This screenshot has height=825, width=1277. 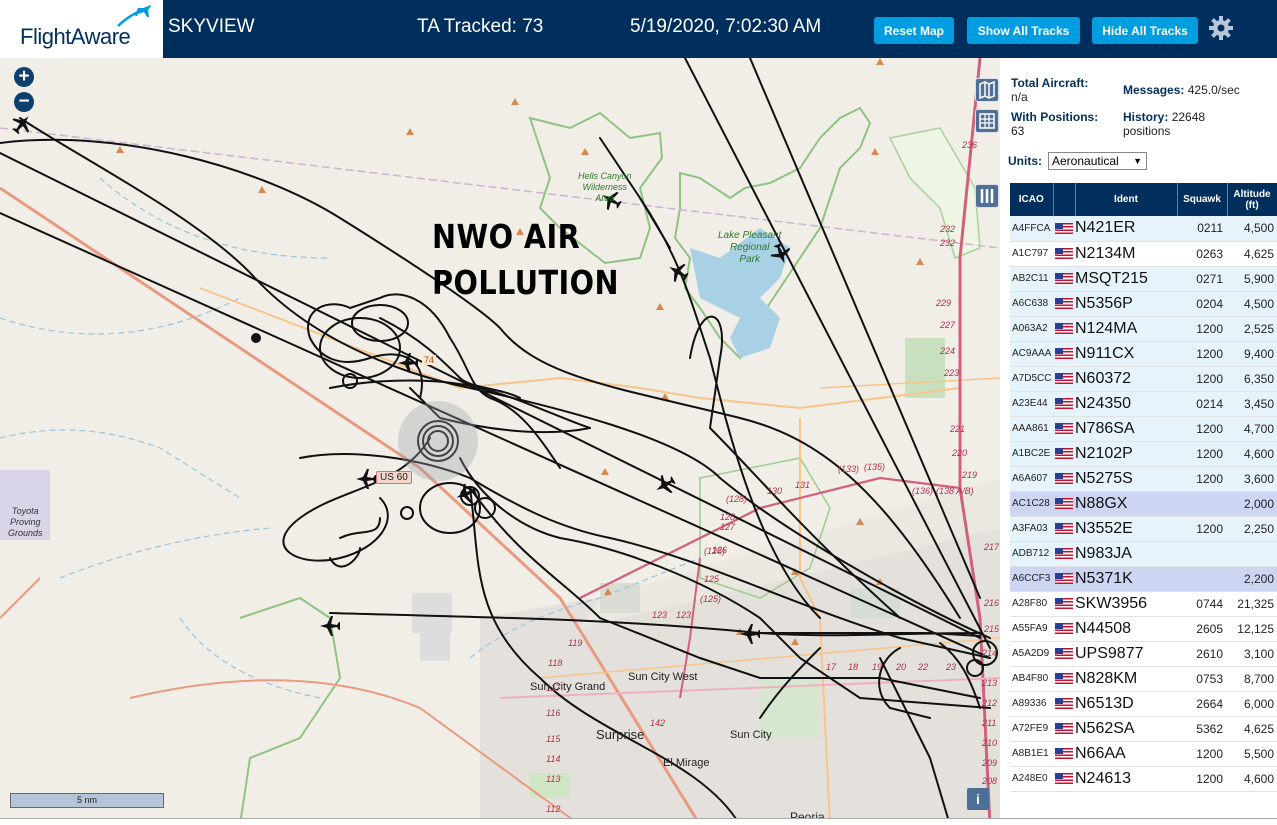 I want to click on cell-ident: N124MA, so click(x=1126, y=329).